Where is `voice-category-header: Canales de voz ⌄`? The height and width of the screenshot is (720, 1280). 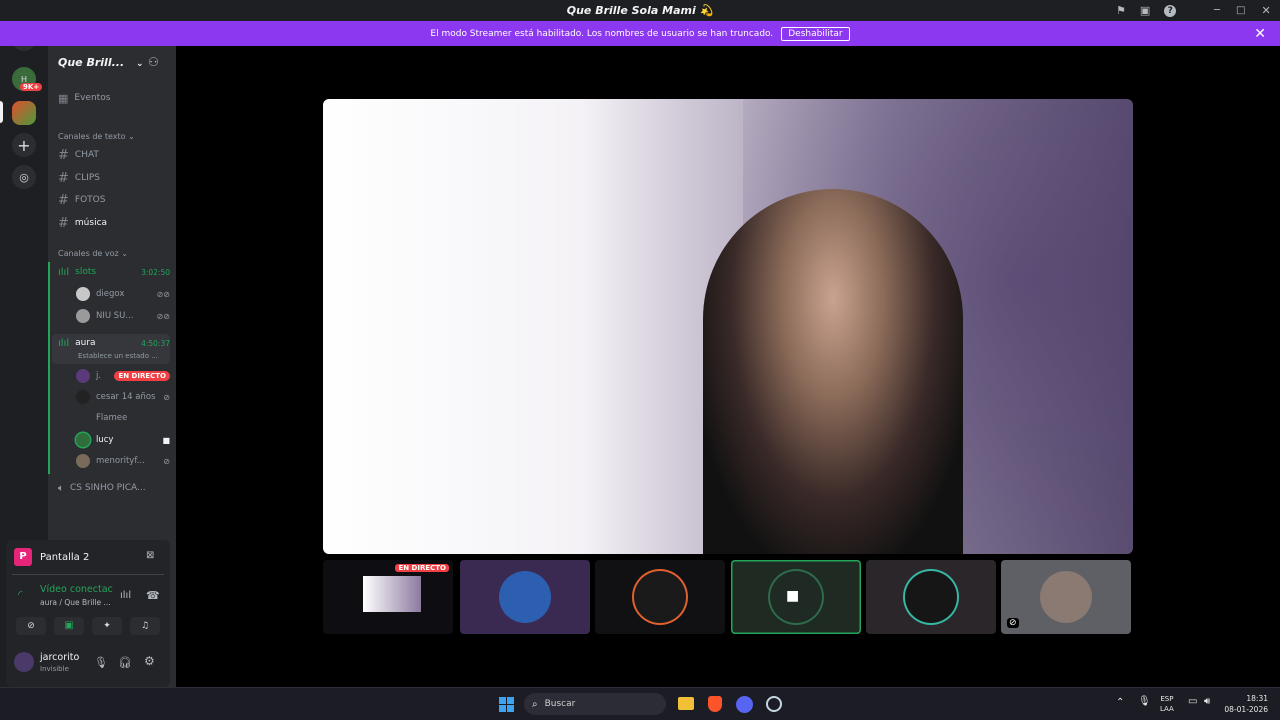
voice-category-header: Canales de voz ⌄ is located at coordinates (93, 253).